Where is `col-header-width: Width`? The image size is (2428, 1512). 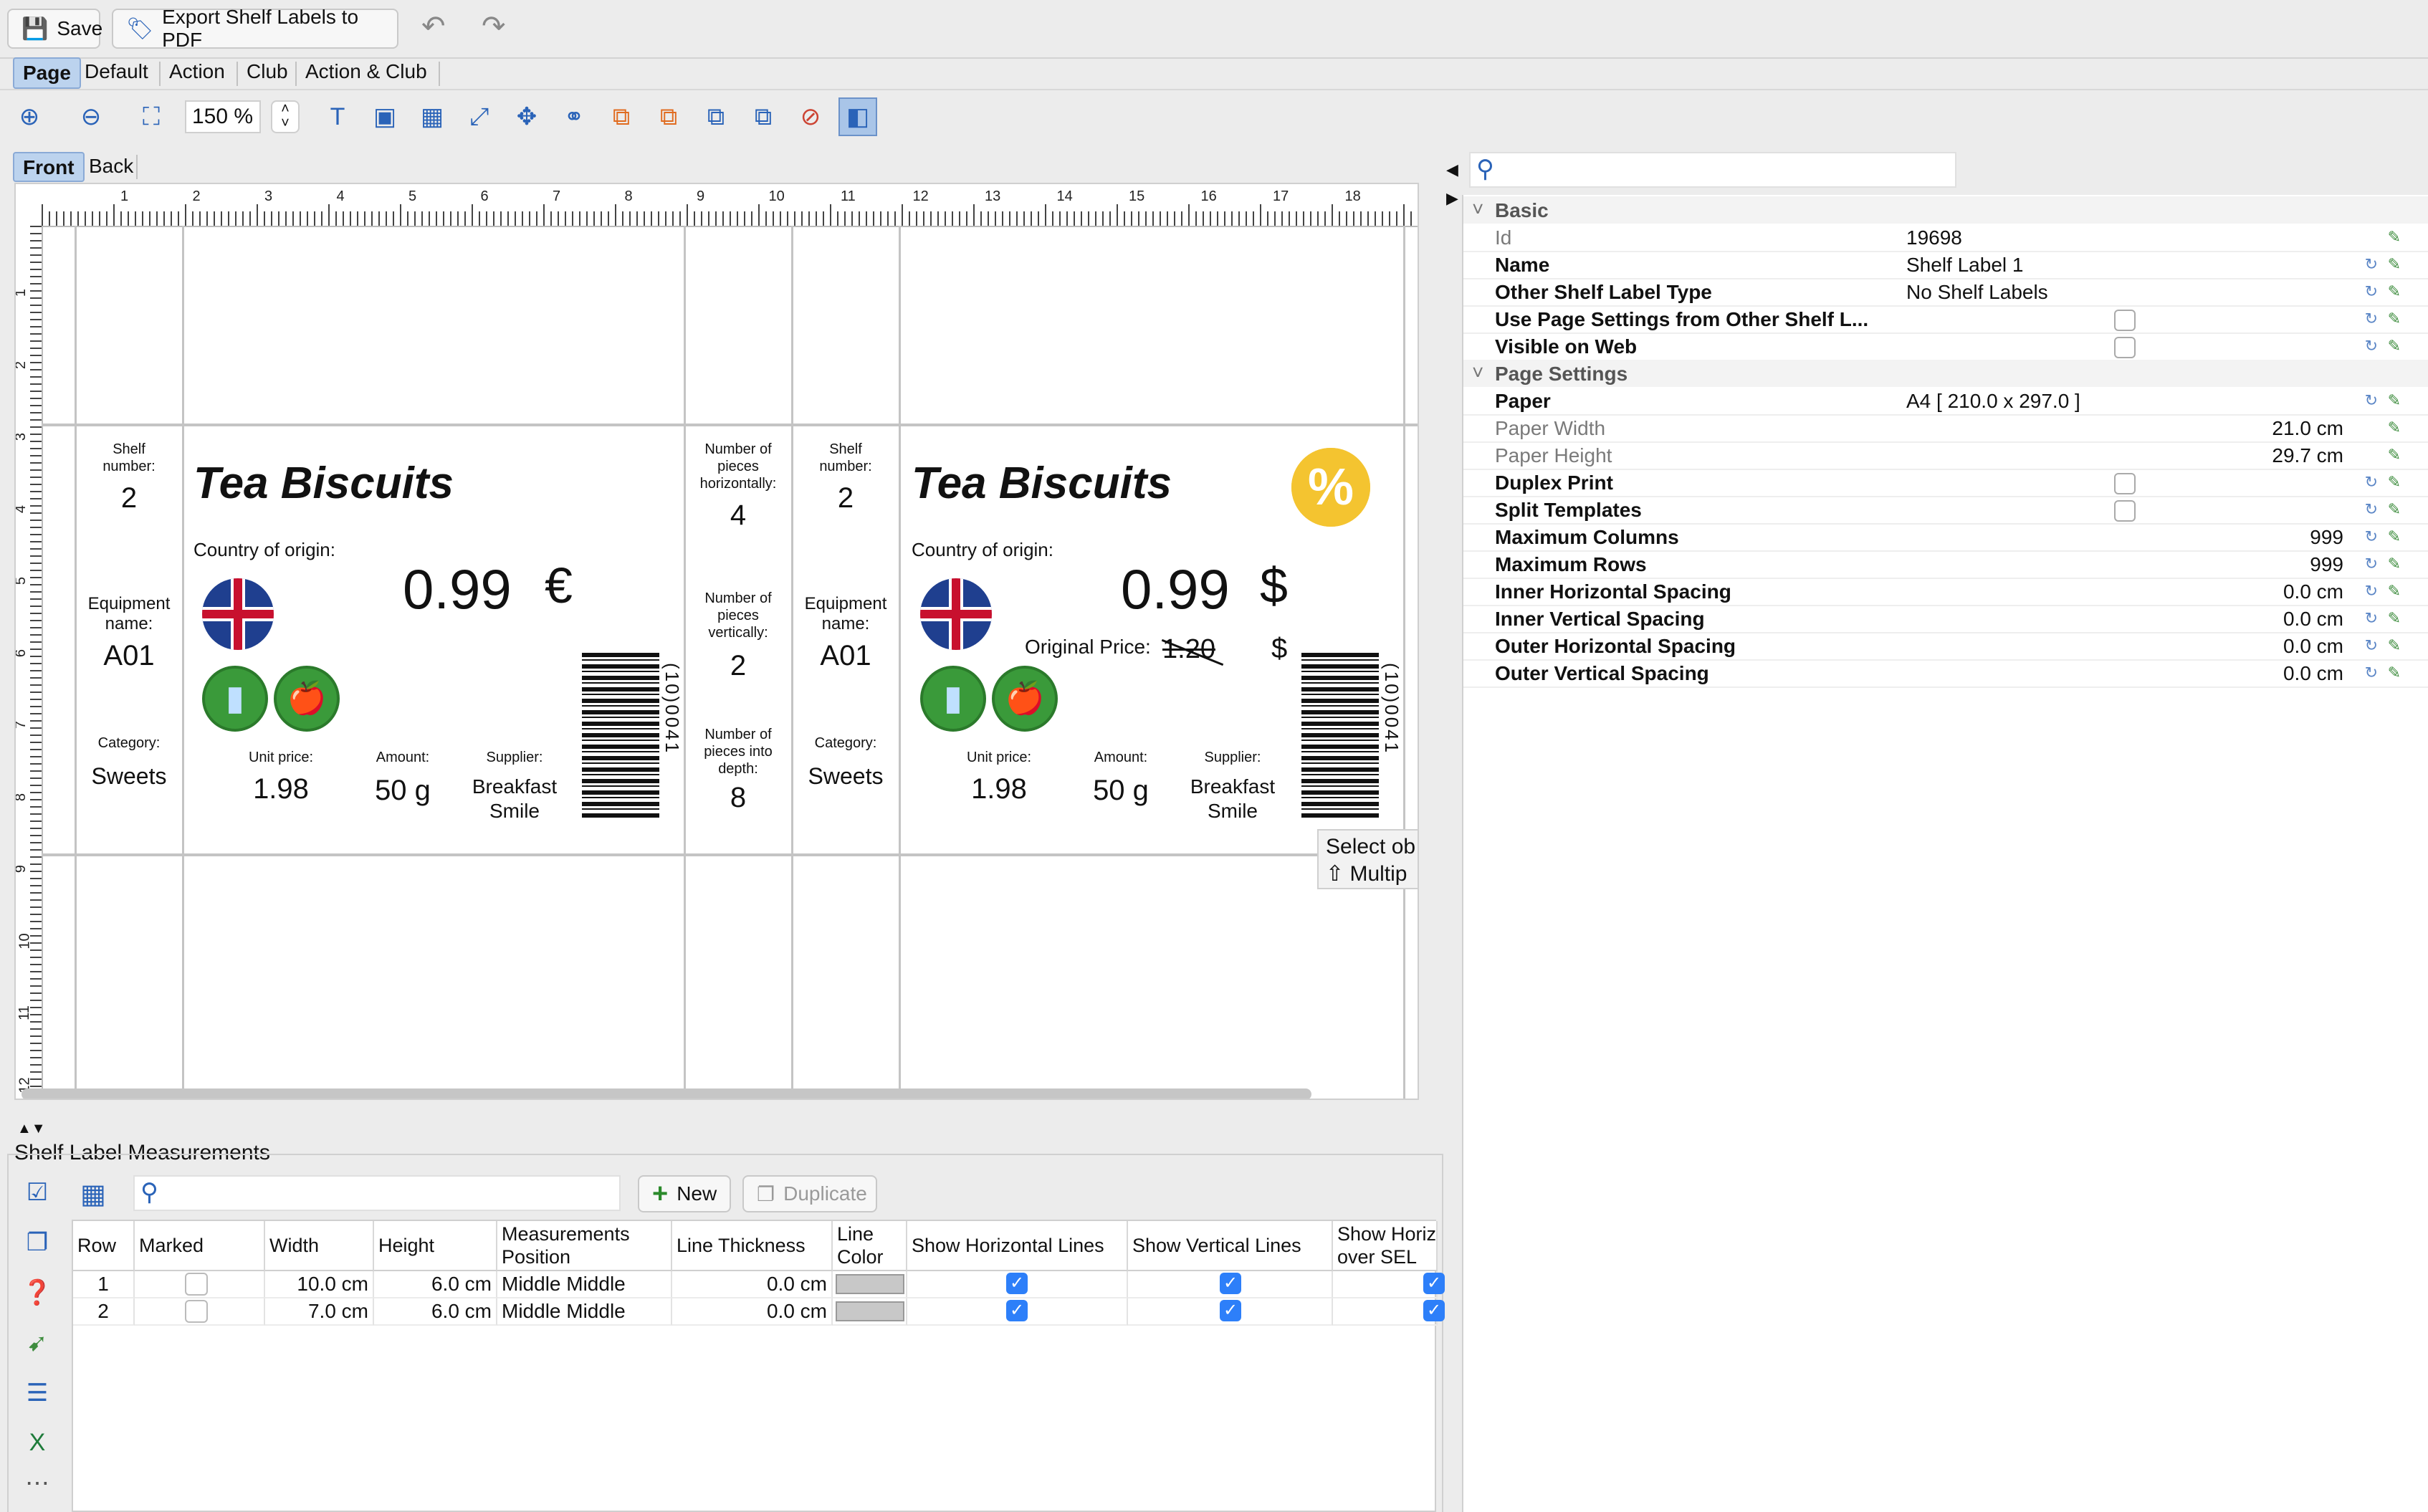 col-header-width: Width is located at coordinates (319, 1246).